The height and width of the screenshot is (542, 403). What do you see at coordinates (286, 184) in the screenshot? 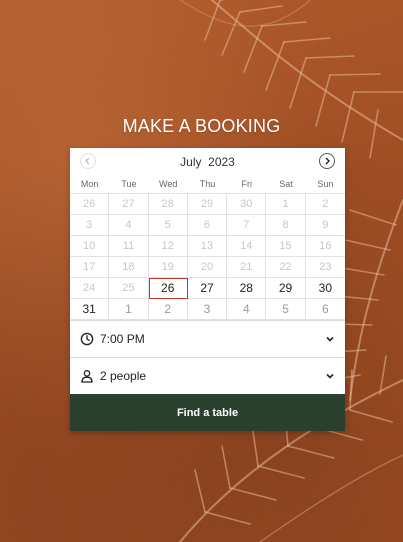
I see `weekday-label: Sat` at bounding box center [286, 184].